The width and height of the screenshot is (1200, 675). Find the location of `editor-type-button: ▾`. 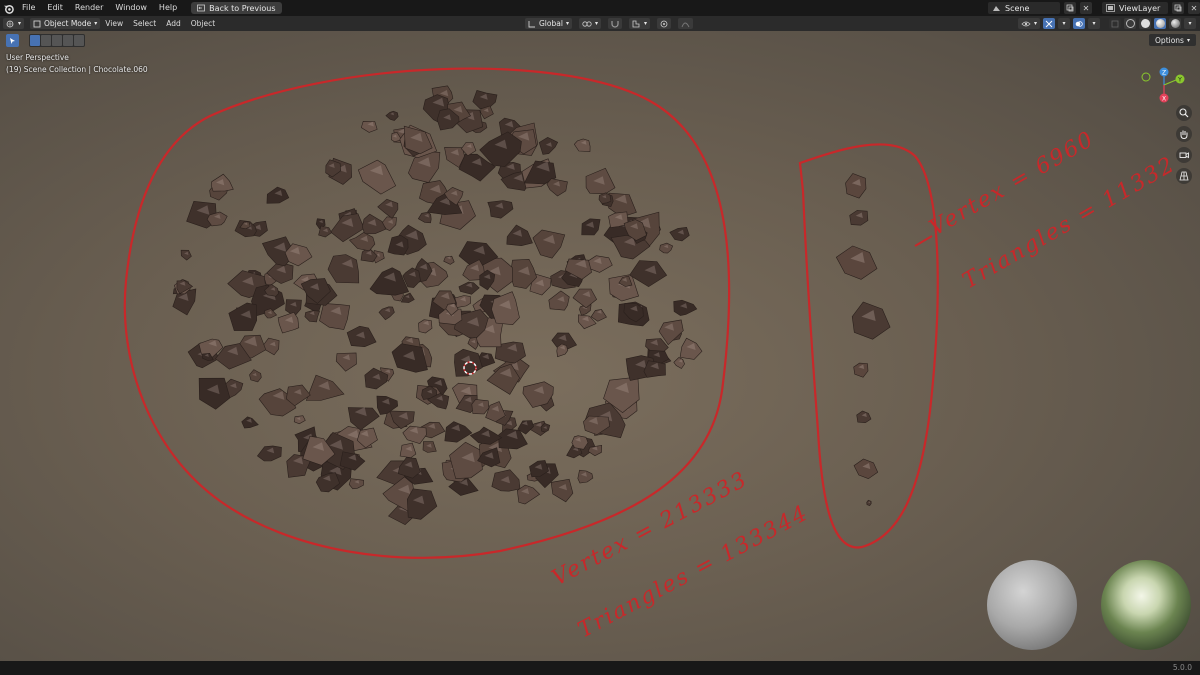

editor-type-button: ▾ is located at coordinates (14, 23).